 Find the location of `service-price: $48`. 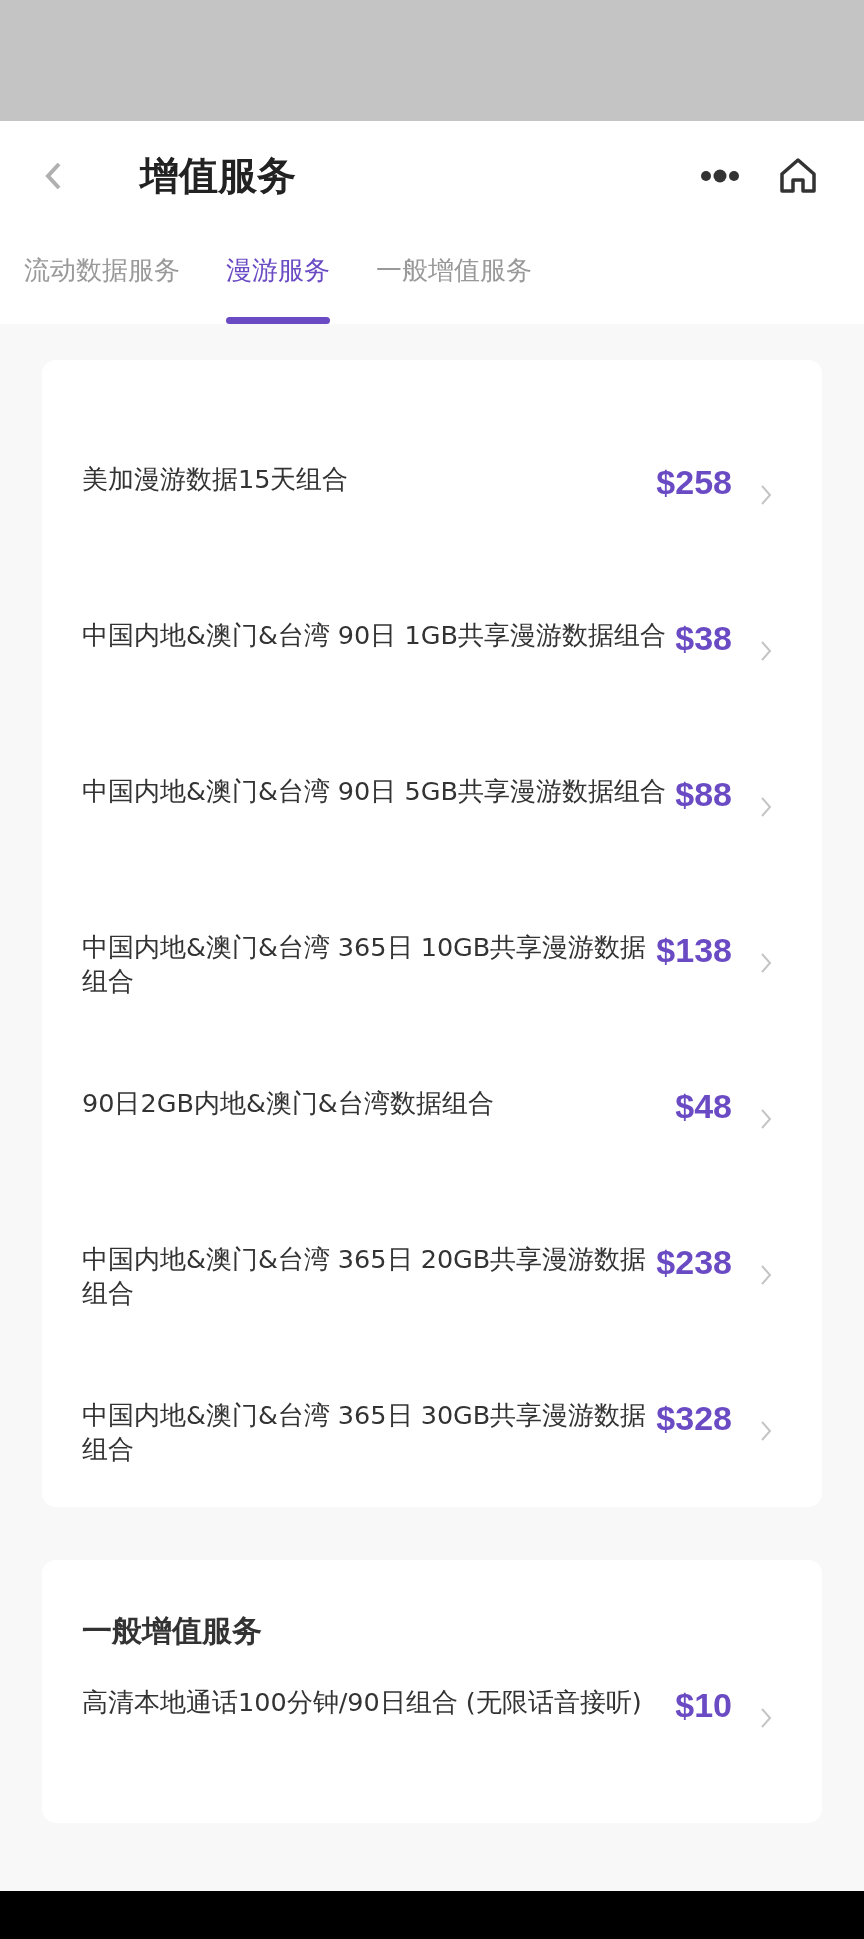

service-price: $48 is located at coordinates (703, 1106).